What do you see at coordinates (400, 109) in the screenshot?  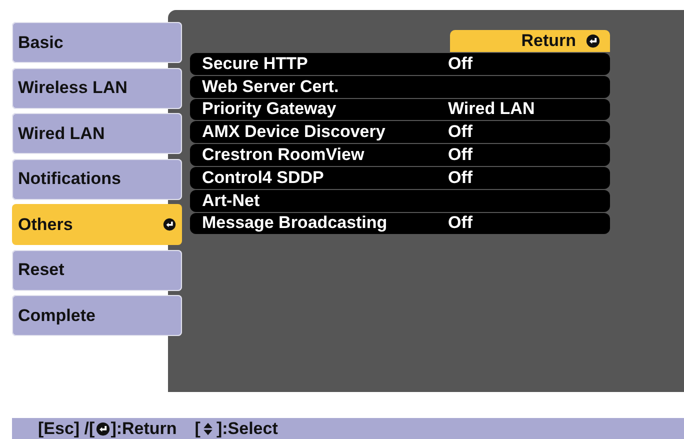 I see `setting-row: Priority Gateway Wired LAN` at bounding box center [400, 109].